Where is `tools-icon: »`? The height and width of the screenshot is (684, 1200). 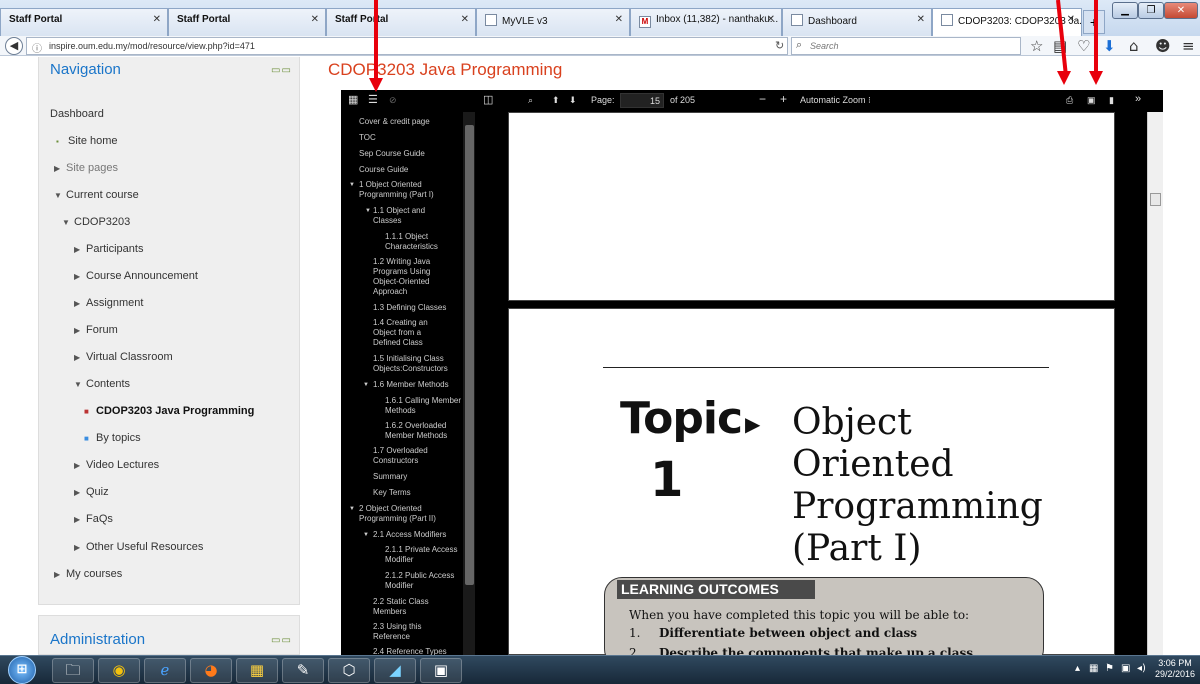
tools-icon: » is located at coordinates (1138, 99).